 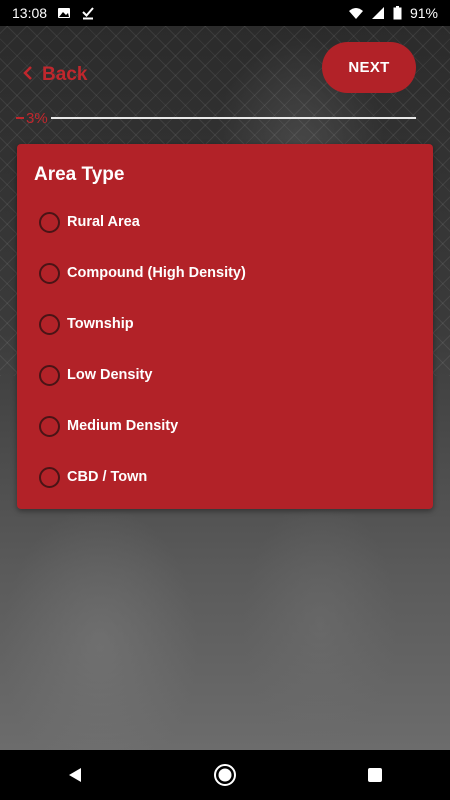 What do you see at coordinates (53, 13) in the screenshot?
I see `status-left: 13:08` at bounding box center [53, 13].